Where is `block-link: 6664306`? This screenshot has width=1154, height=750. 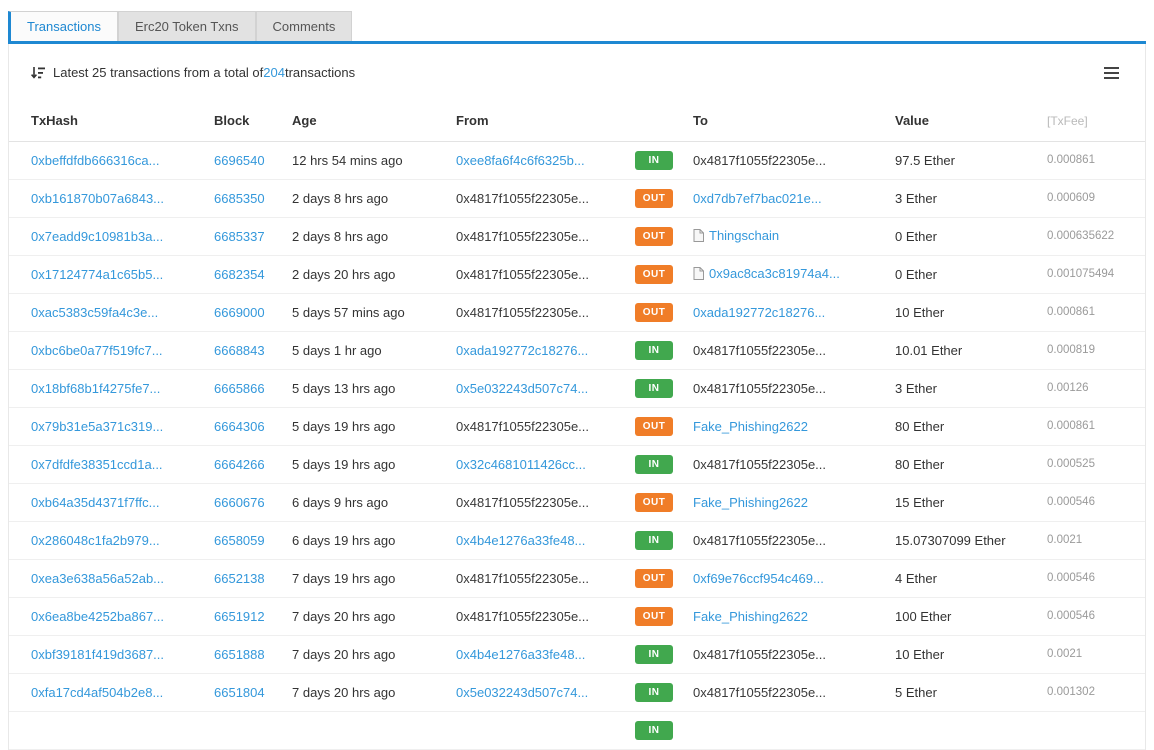
block-link: 6664306 is located at coordinates (239, 426).